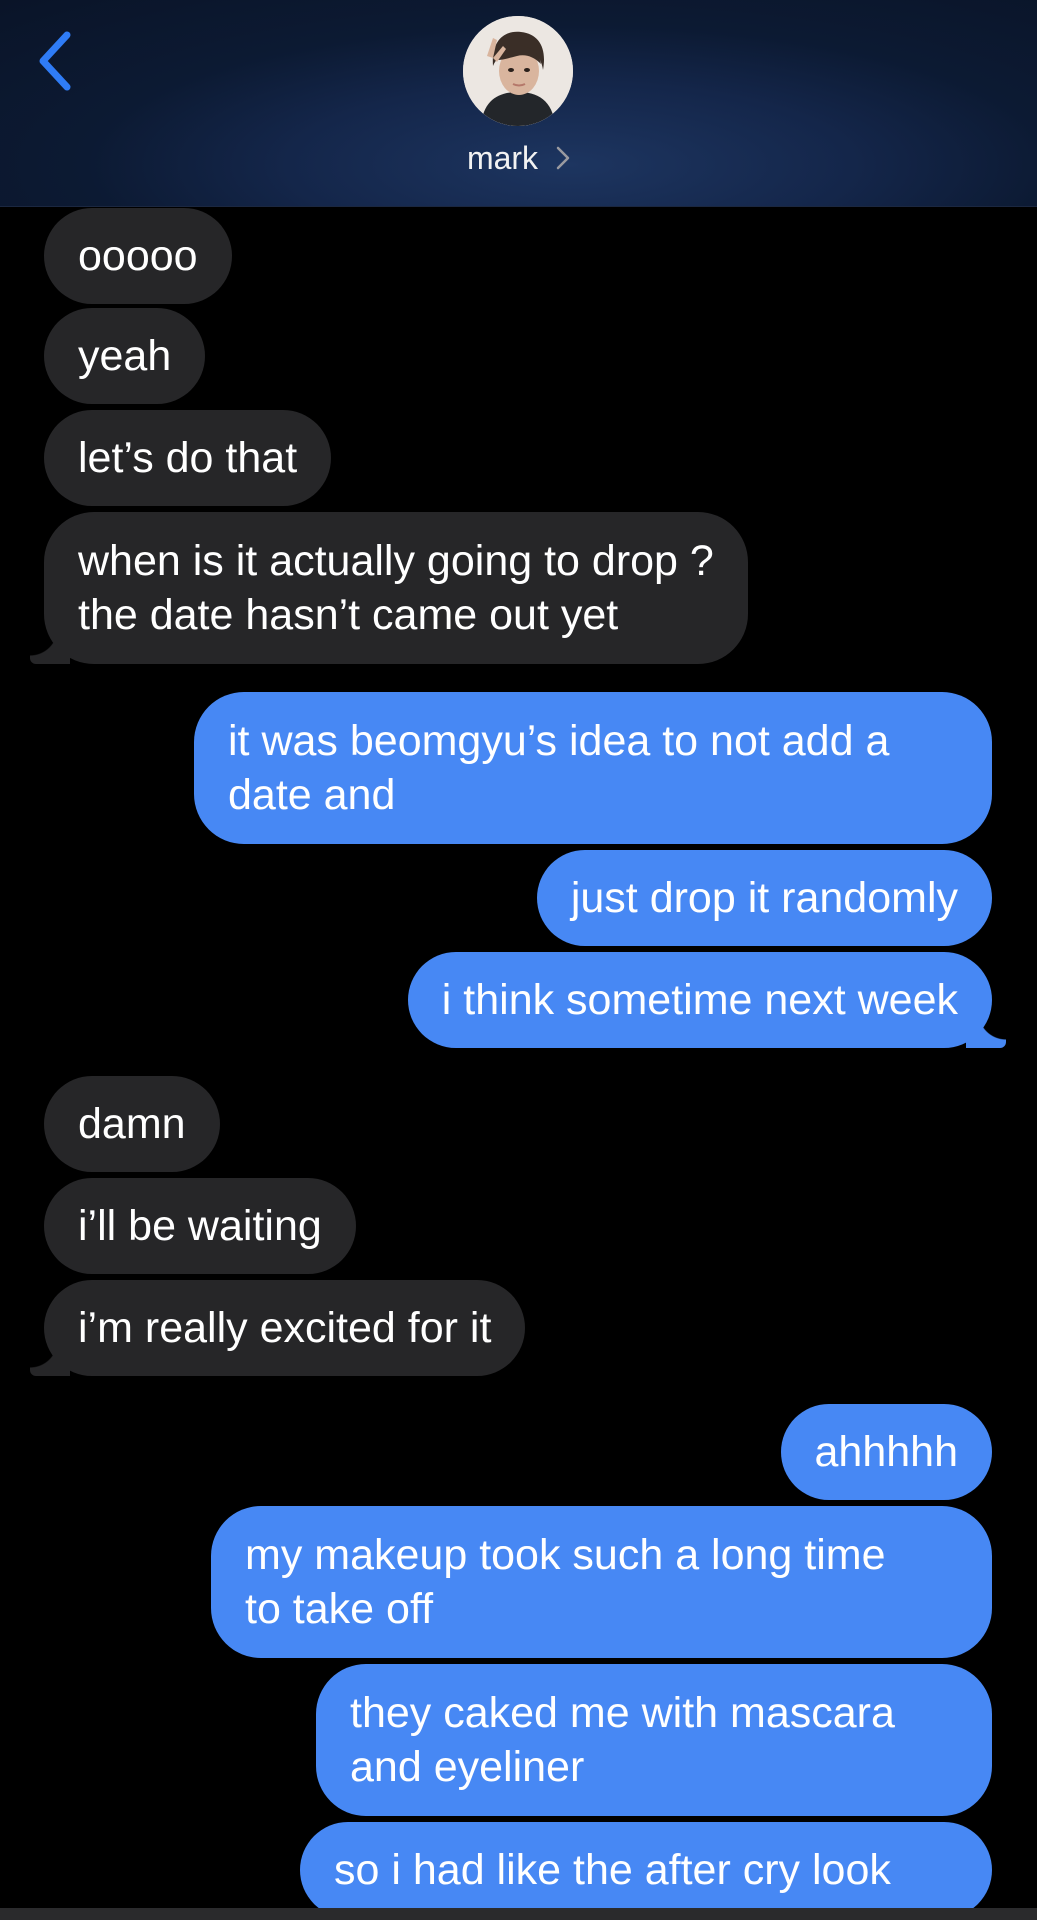  I want to click on message-bubble-received: damn, so click(132, 1124).